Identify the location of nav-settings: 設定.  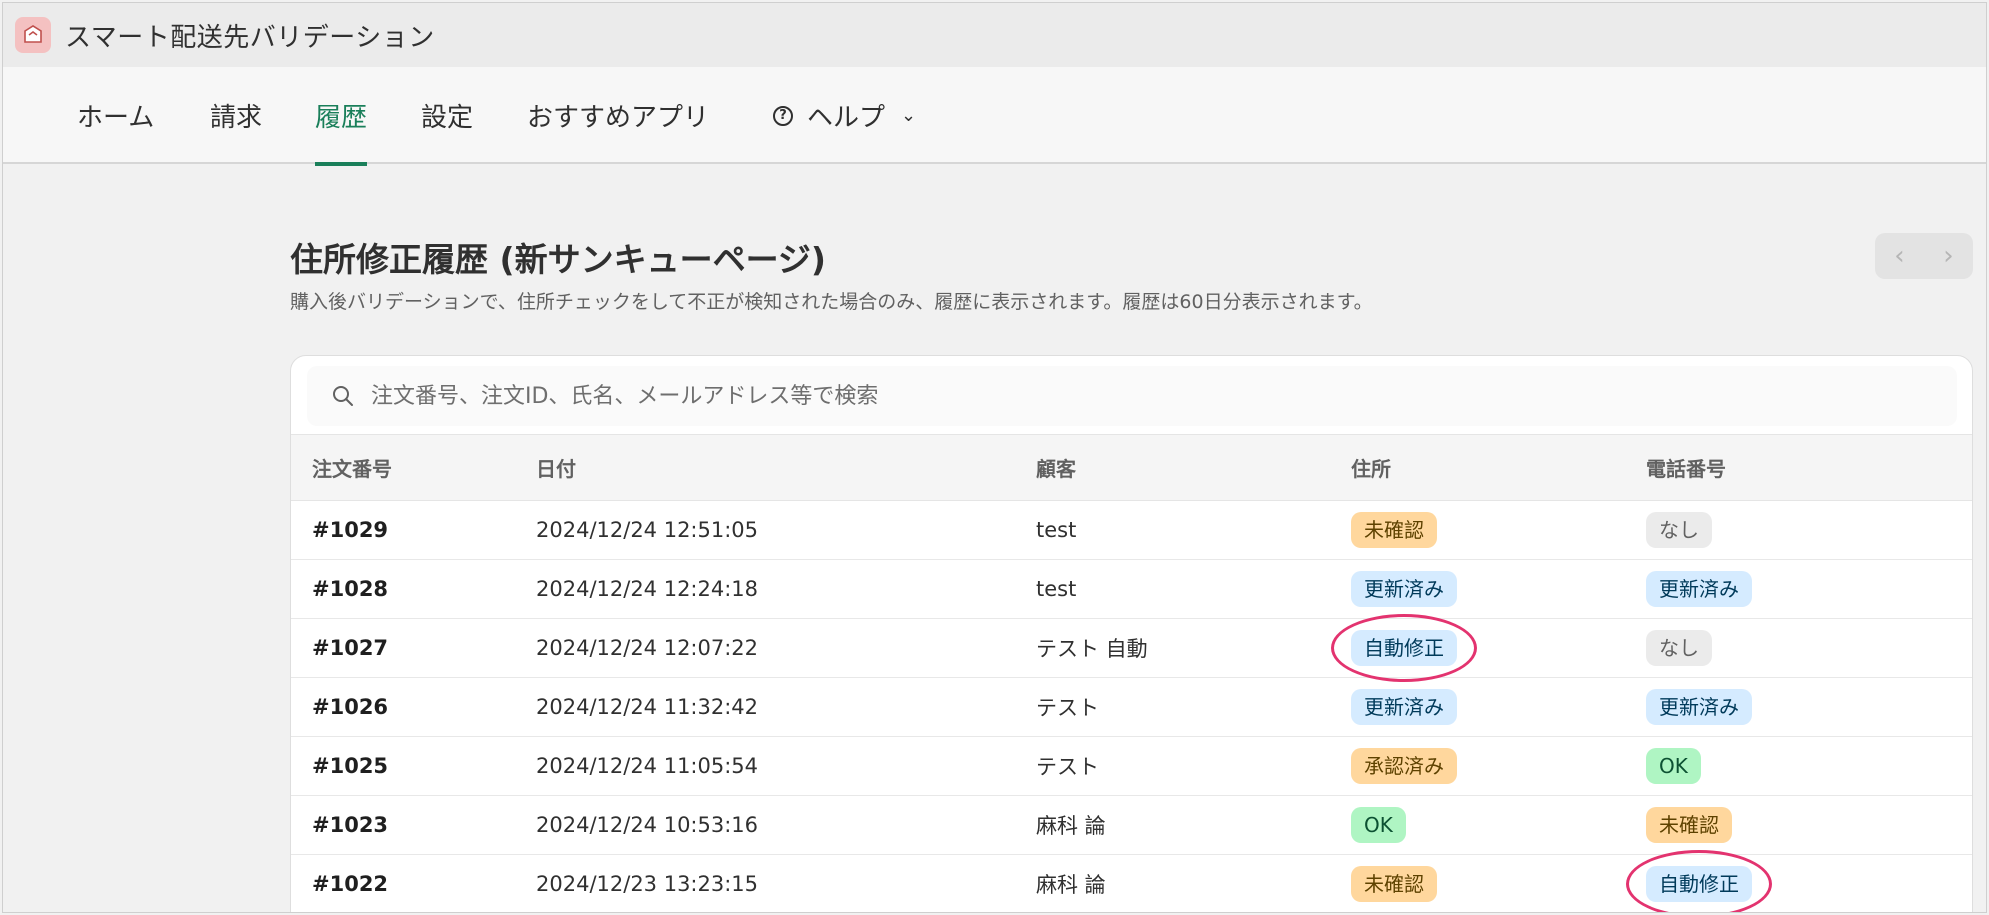
(447, 115).